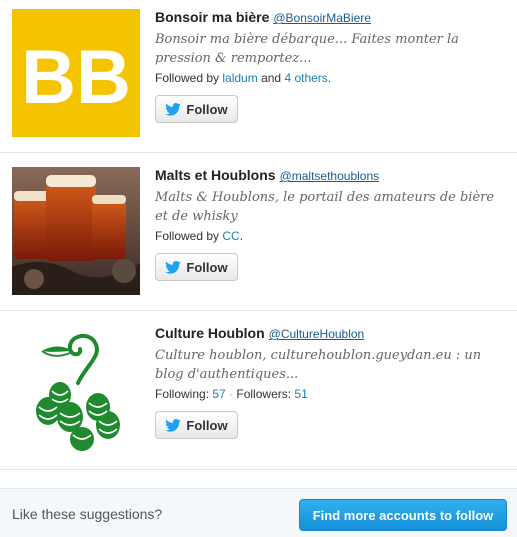 The height and width of the screenshot is (537, 517). I want to click on user-name: Culture Houblon, so click(210, 333).